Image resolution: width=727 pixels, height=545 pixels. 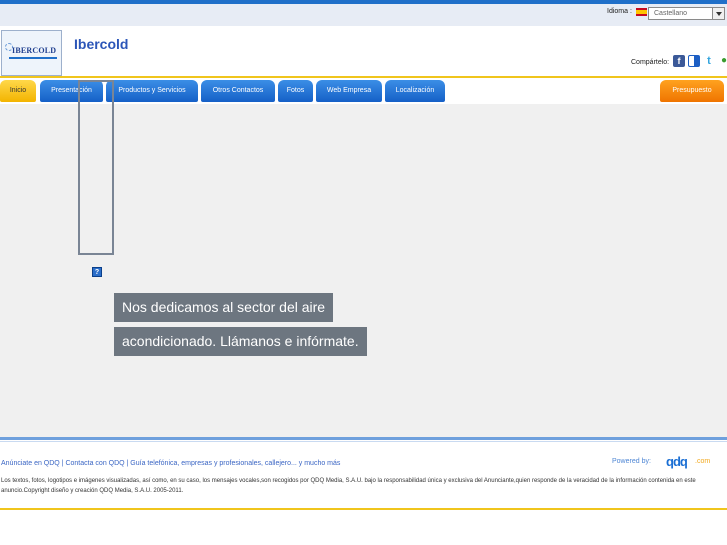 I want to click on hero-caption-line1: Nos dedicamos al sector del aire, so click(x=224, y=307).